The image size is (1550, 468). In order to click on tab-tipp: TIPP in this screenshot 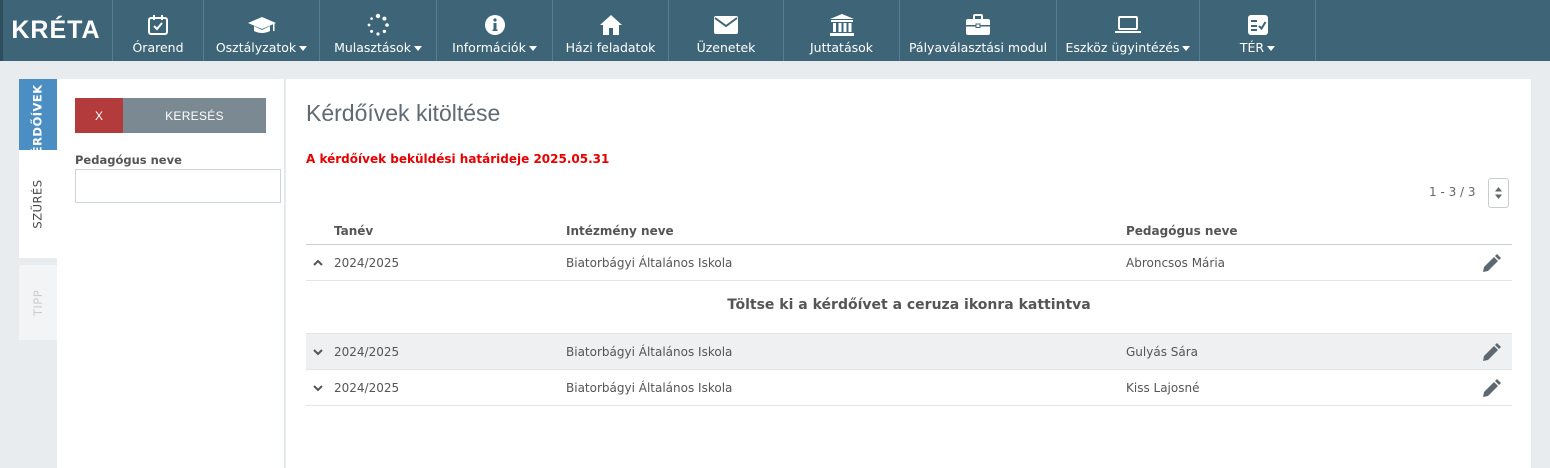, I will do `click(38, 302)`.